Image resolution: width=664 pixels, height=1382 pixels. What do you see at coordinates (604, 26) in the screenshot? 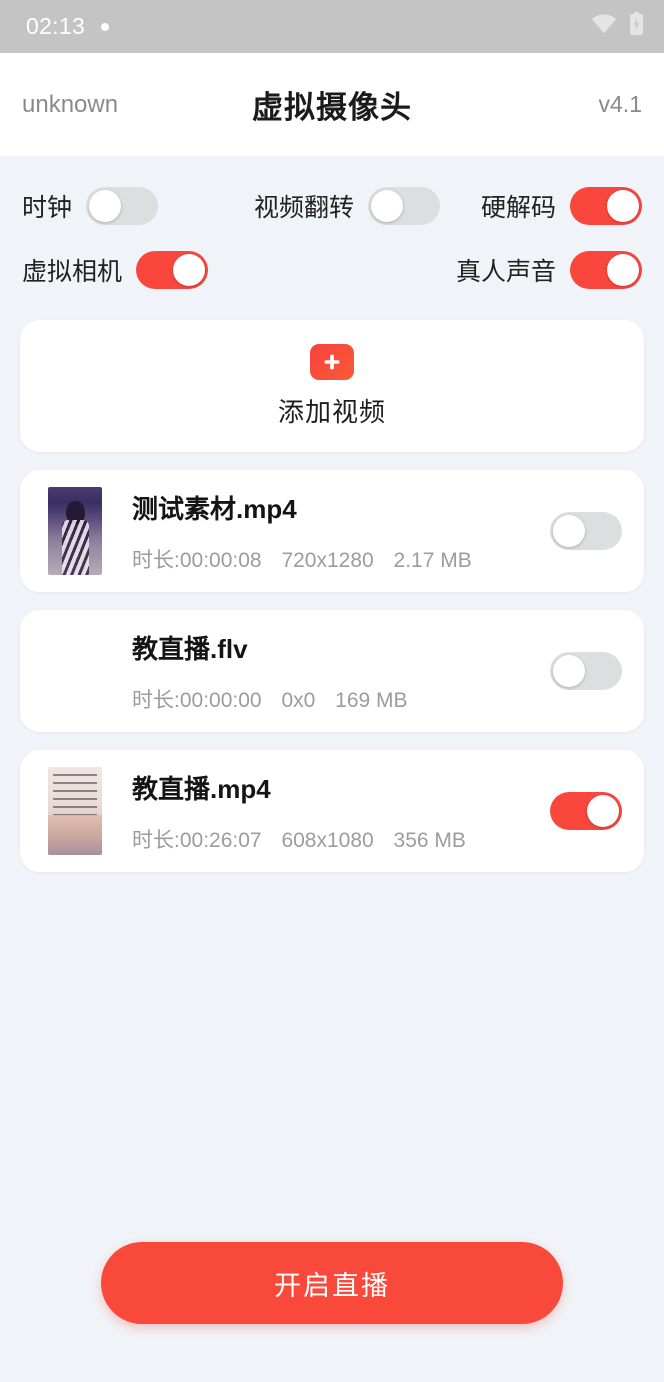
I see `wifi-icon` at bounding box center [604, 26].